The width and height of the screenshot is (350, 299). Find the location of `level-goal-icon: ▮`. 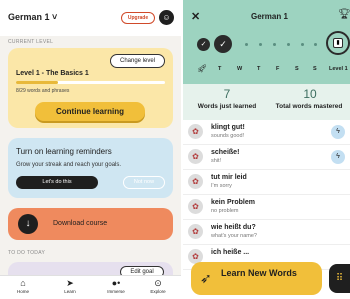

level-goal-icon: ▮ is located at coordinates (338, 43).